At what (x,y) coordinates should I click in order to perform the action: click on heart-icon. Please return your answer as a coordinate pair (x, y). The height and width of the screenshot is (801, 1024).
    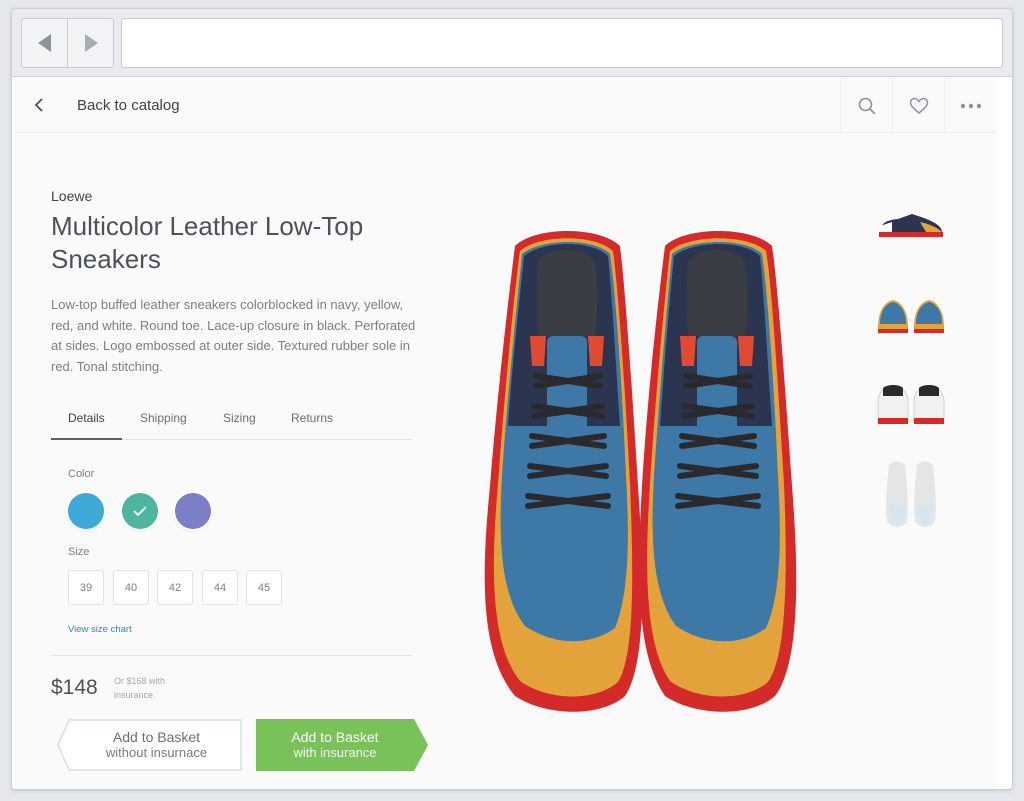
    Looking at the image, I should click on (918, 105).